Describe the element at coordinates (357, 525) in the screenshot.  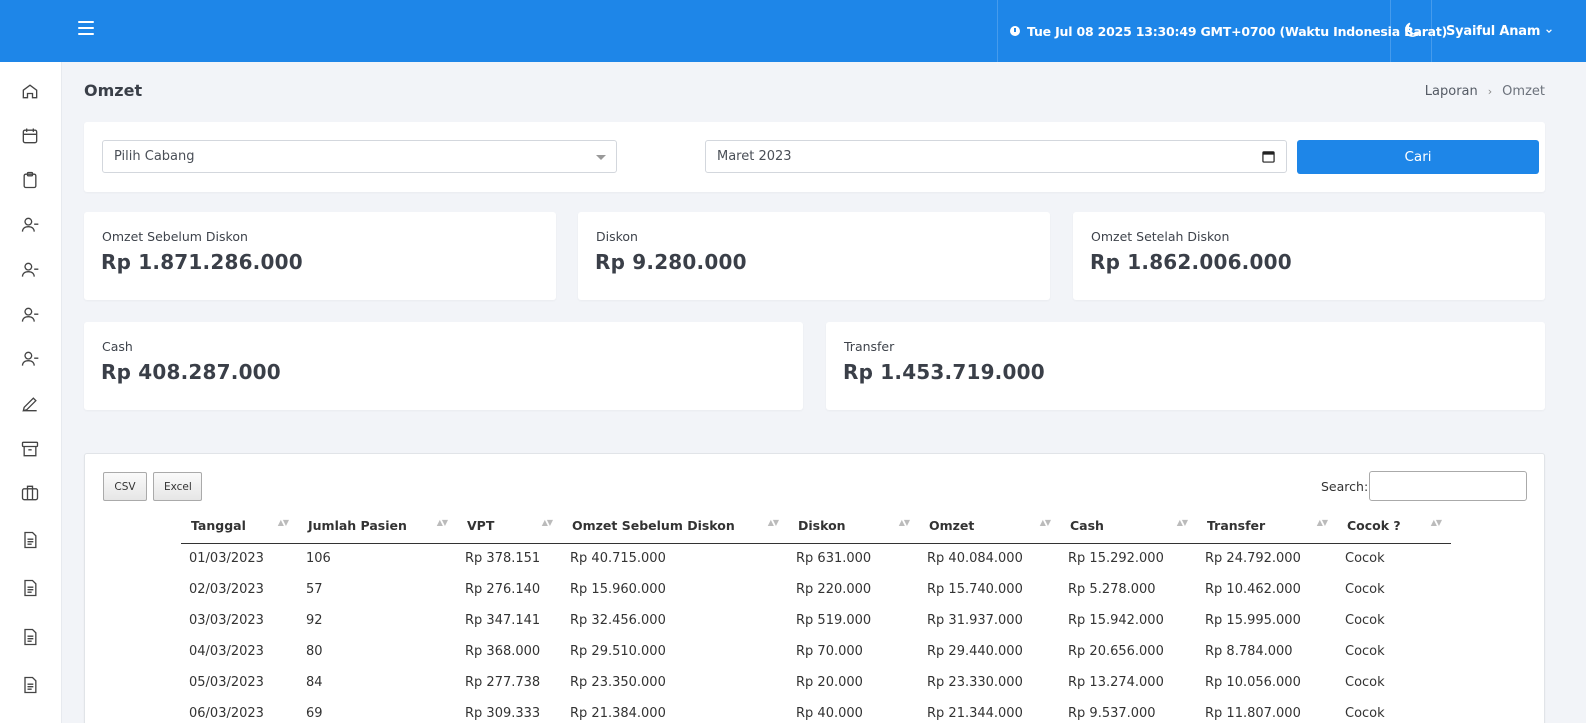
I see `column-label: Jumlah Pasien` at that location.